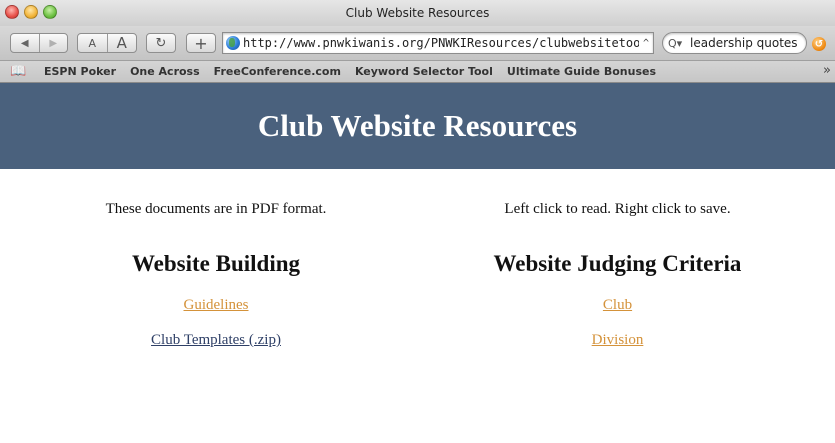 The width and height of the screenshot is (835, 443). I want to click on back-forward-control: ◀ ▶, so click(39, 43).